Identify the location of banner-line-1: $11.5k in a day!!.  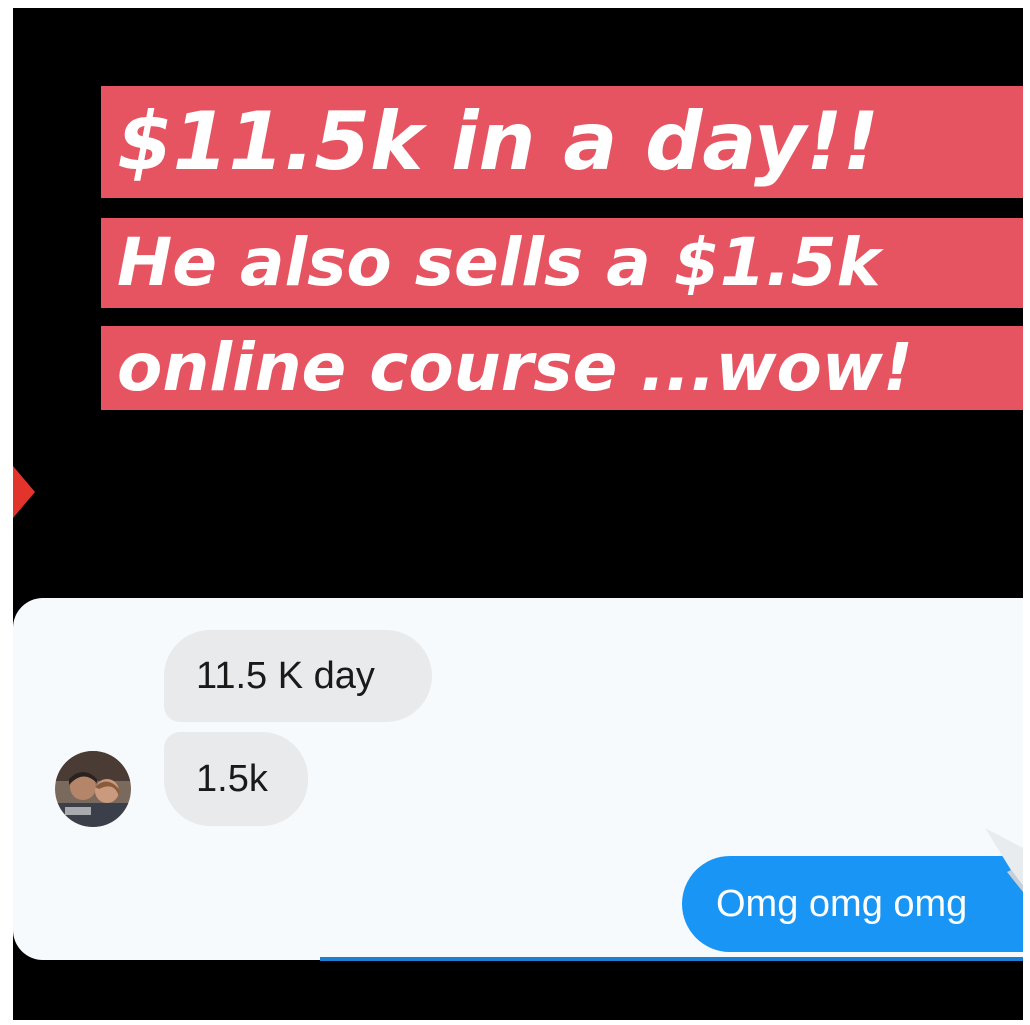
(562, 142).